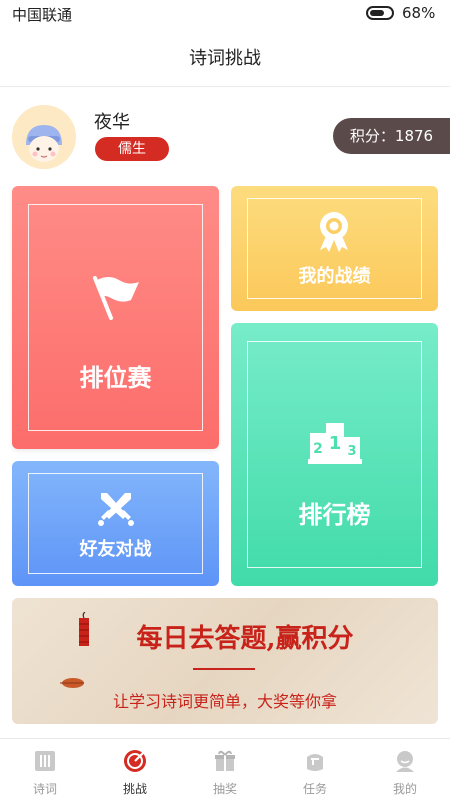 The height and width of the screenshot is (801, 450). I want to click on page-title: 诗词挑战, so click(225, 58).